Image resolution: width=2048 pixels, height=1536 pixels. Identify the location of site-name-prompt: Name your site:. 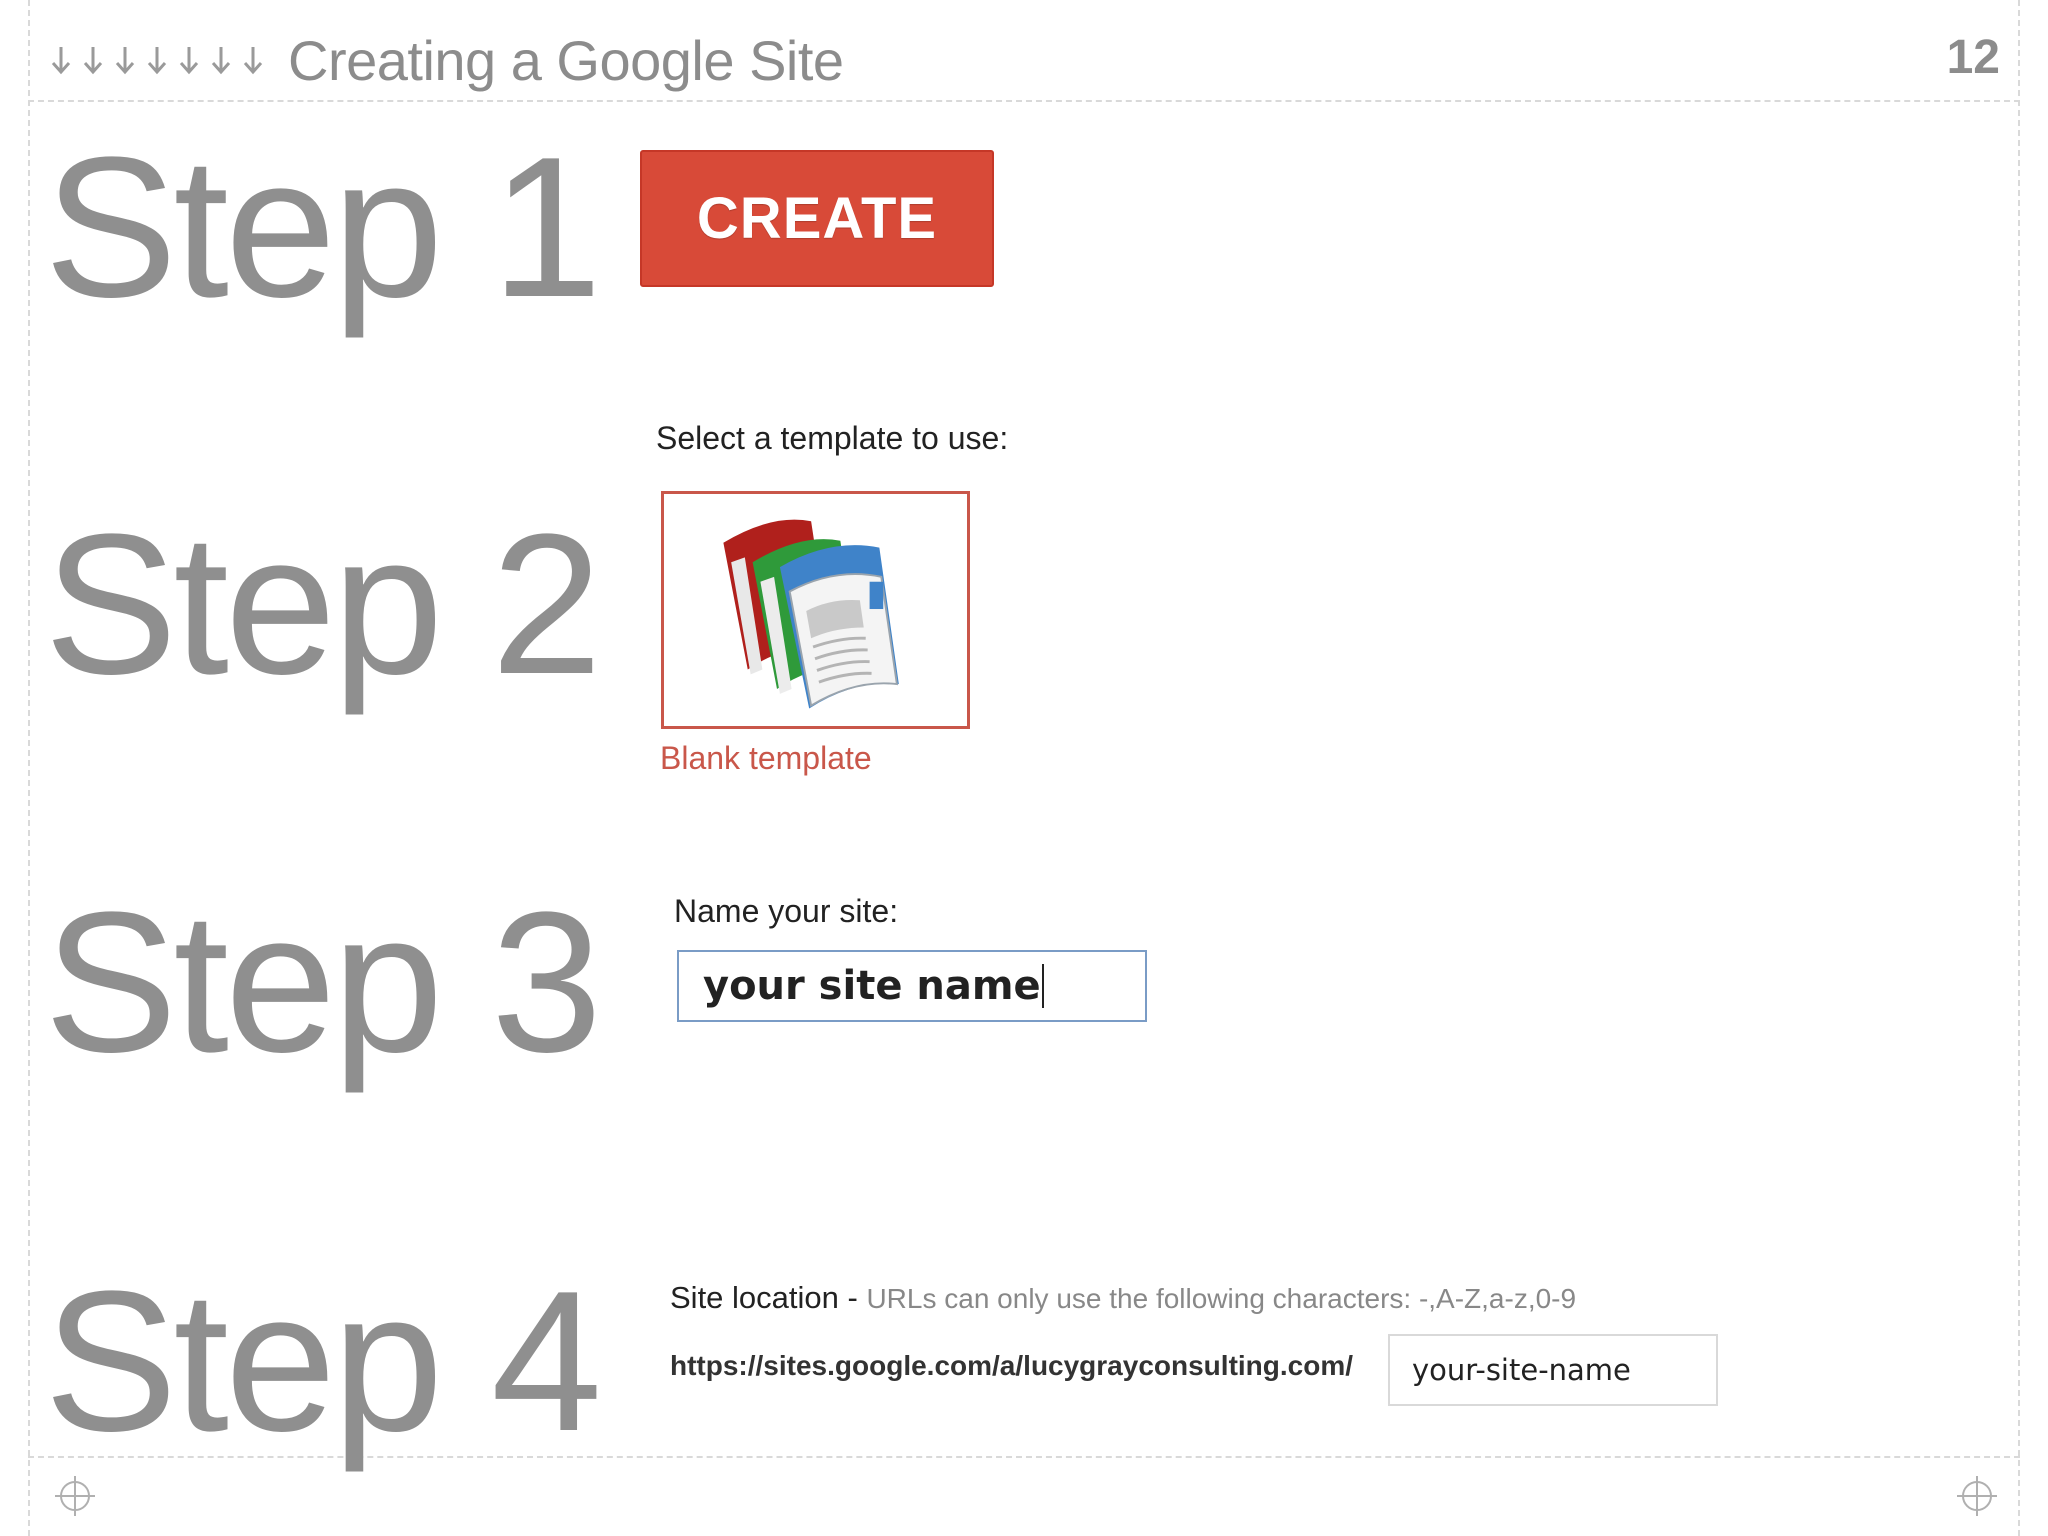
(786, 911).